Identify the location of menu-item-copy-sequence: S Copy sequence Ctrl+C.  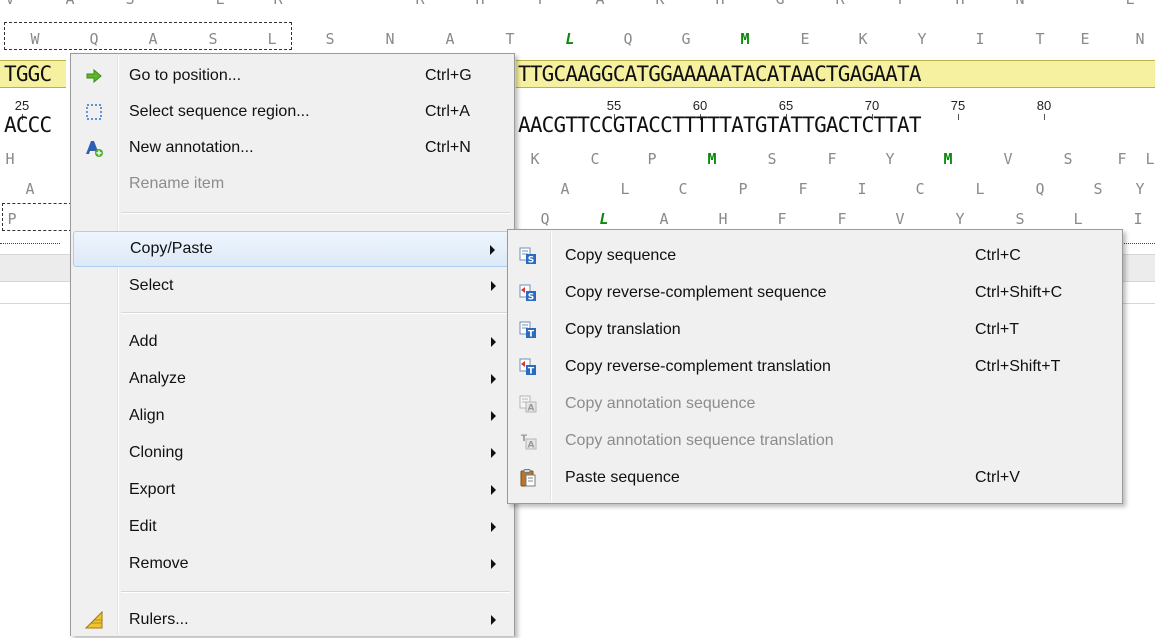
(815, 256).